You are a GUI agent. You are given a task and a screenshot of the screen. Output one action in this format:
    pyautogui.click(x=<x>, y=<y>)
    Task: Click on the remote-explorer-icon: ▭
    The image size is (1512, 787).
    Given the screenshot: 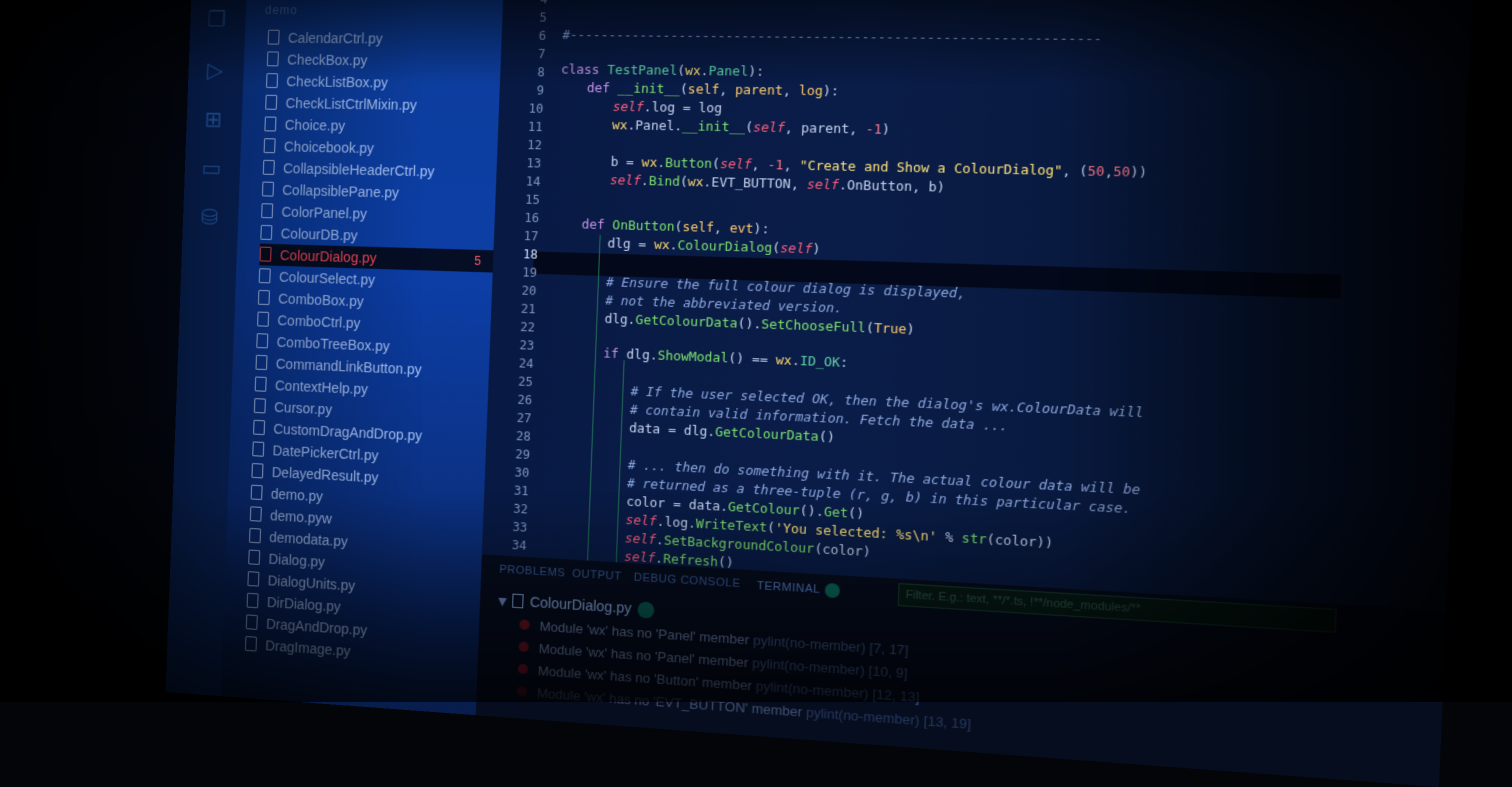 What is the action you would take?
    pyautogui.click(x=212, y=170)
    